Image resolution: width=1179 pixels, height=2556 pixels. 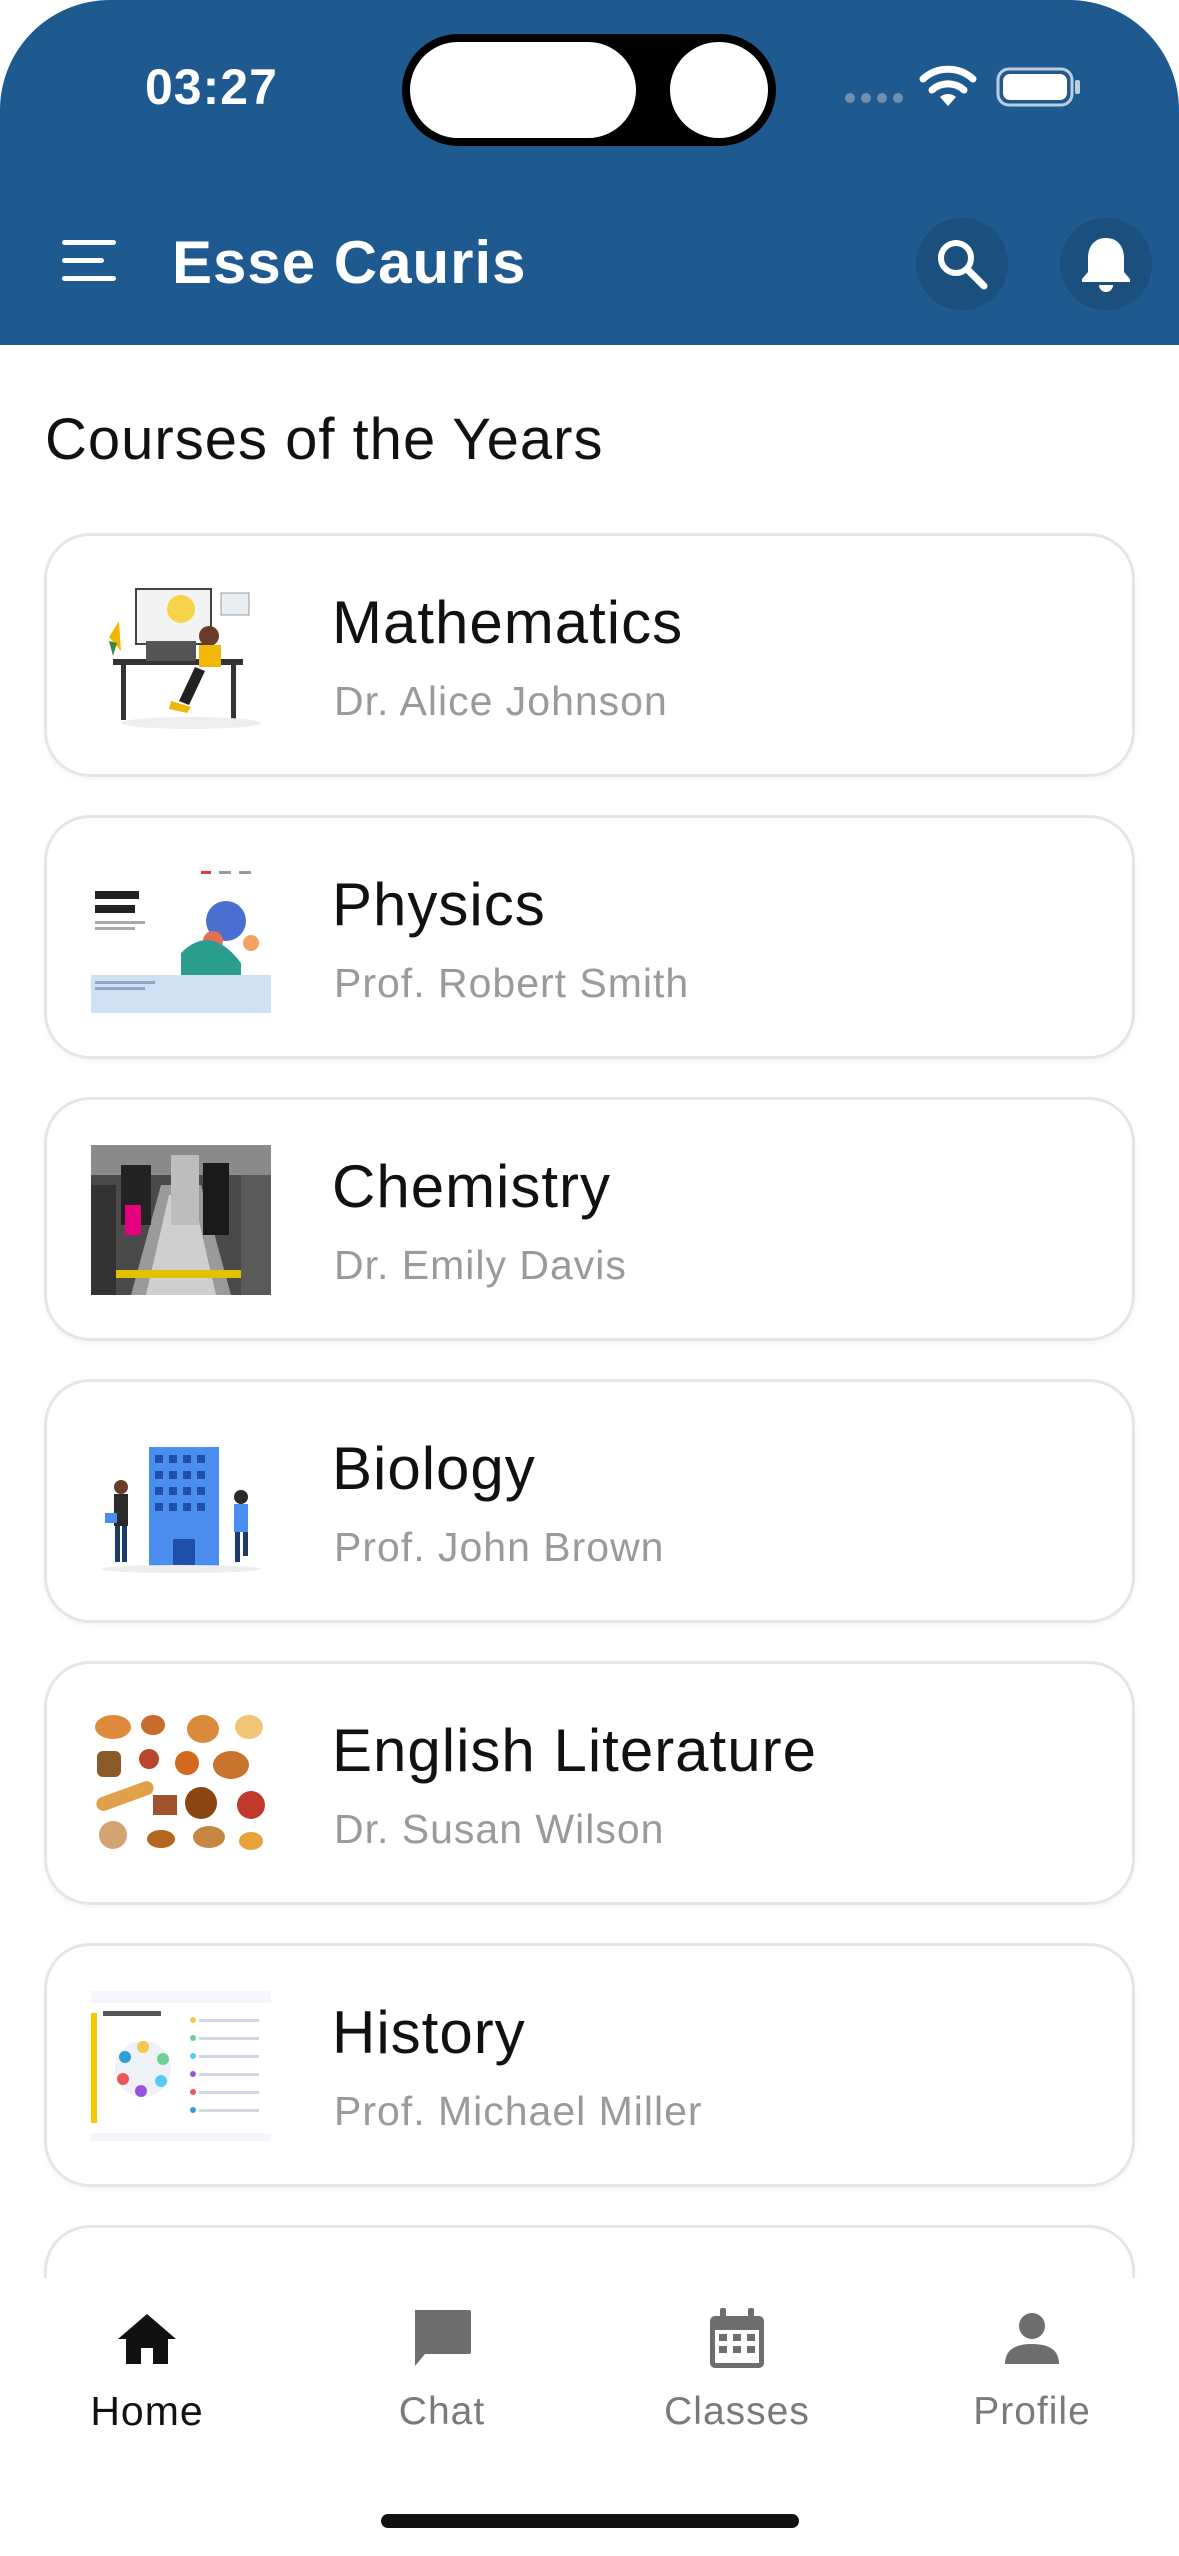 I want to click on nav-profile-label: Profile, so click(x=1032, y=2411).